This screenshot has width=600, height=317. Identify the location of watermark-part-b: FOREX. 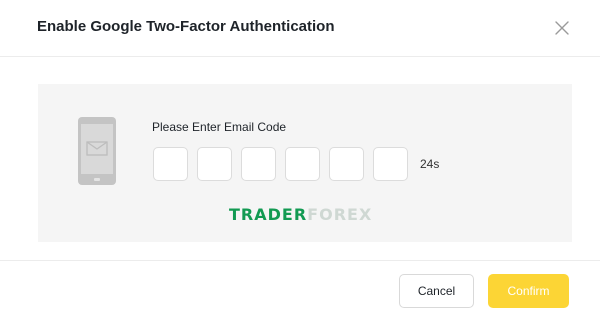
(340, 214).